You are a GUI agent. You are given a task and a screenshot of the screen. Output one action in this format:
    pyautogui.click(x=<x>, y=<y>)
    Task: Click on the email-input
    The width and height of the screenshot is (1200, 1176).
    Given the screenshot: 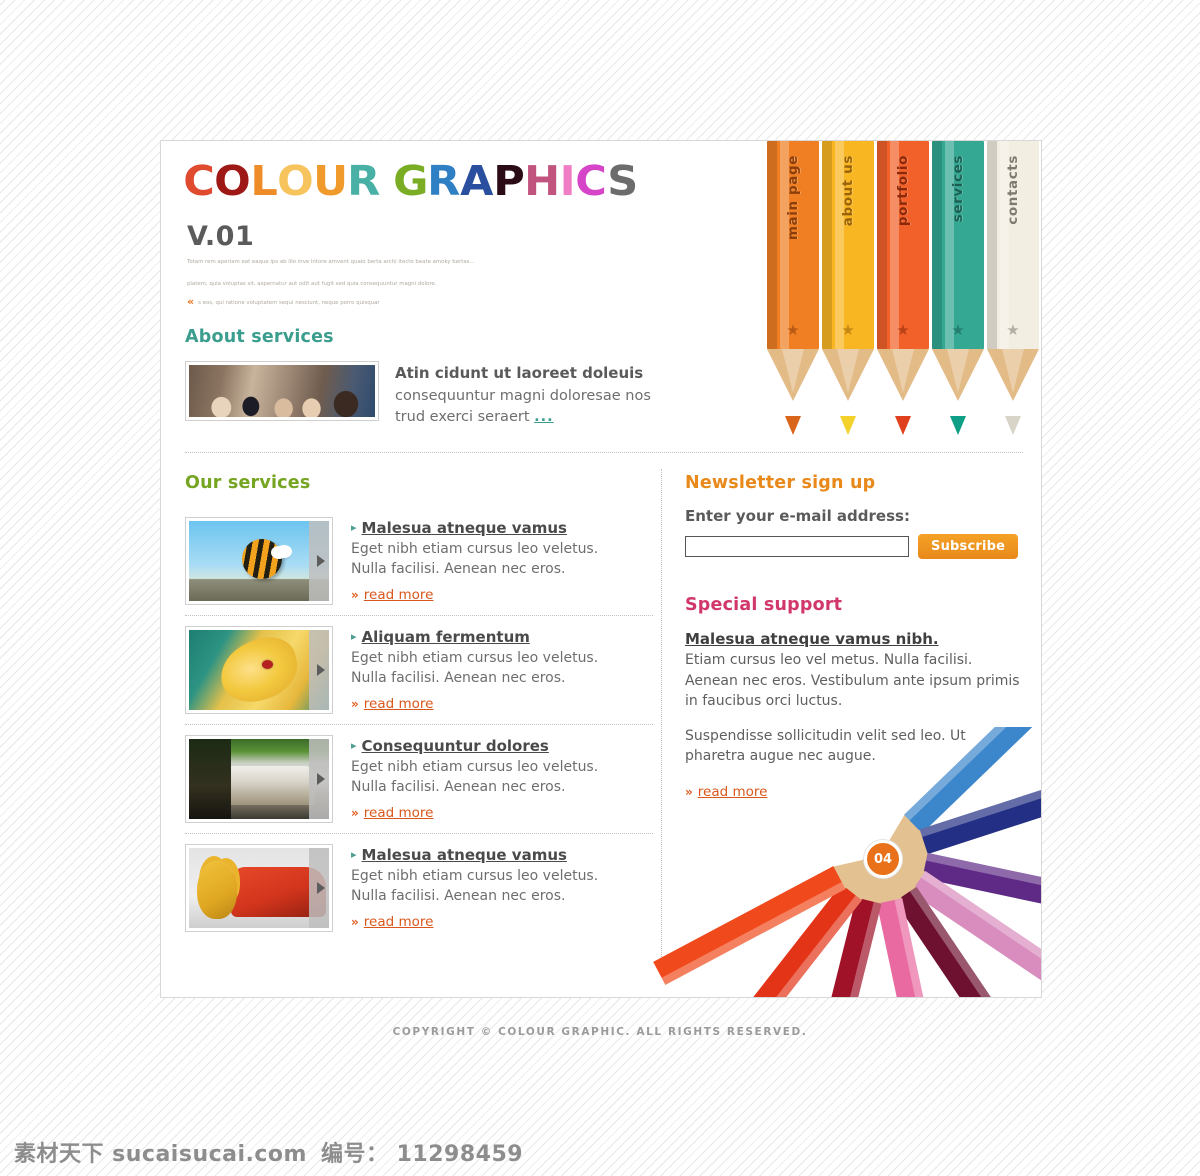 What is the action you would take?
    pyautogui.click(x=797, y=546)
    